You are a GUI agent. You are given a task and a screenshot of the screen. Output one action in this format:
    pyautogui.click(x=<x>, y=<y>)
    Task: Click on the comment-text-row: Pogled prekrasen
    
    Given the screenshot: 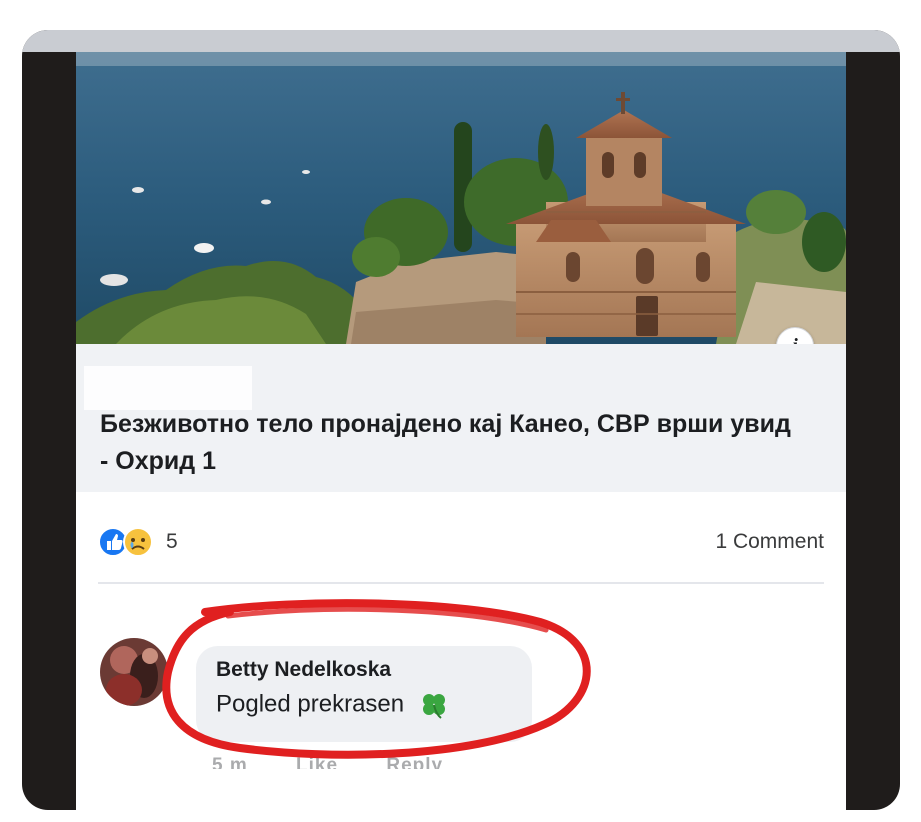 What is the action you would take?
    pyautogui.click(x=332, y=705)
    